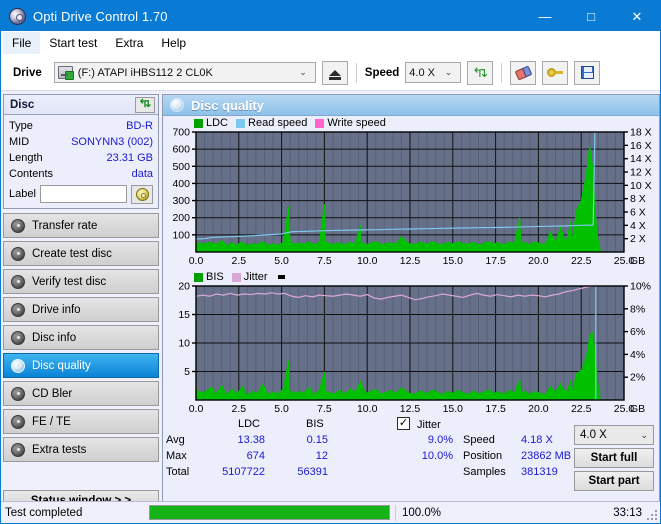 This screenshot has width=661, height=524. What do you see at coordinates (238, 261) in the screenshot?
I see `svg-text: 2.5` at bounding box center [238, 261].